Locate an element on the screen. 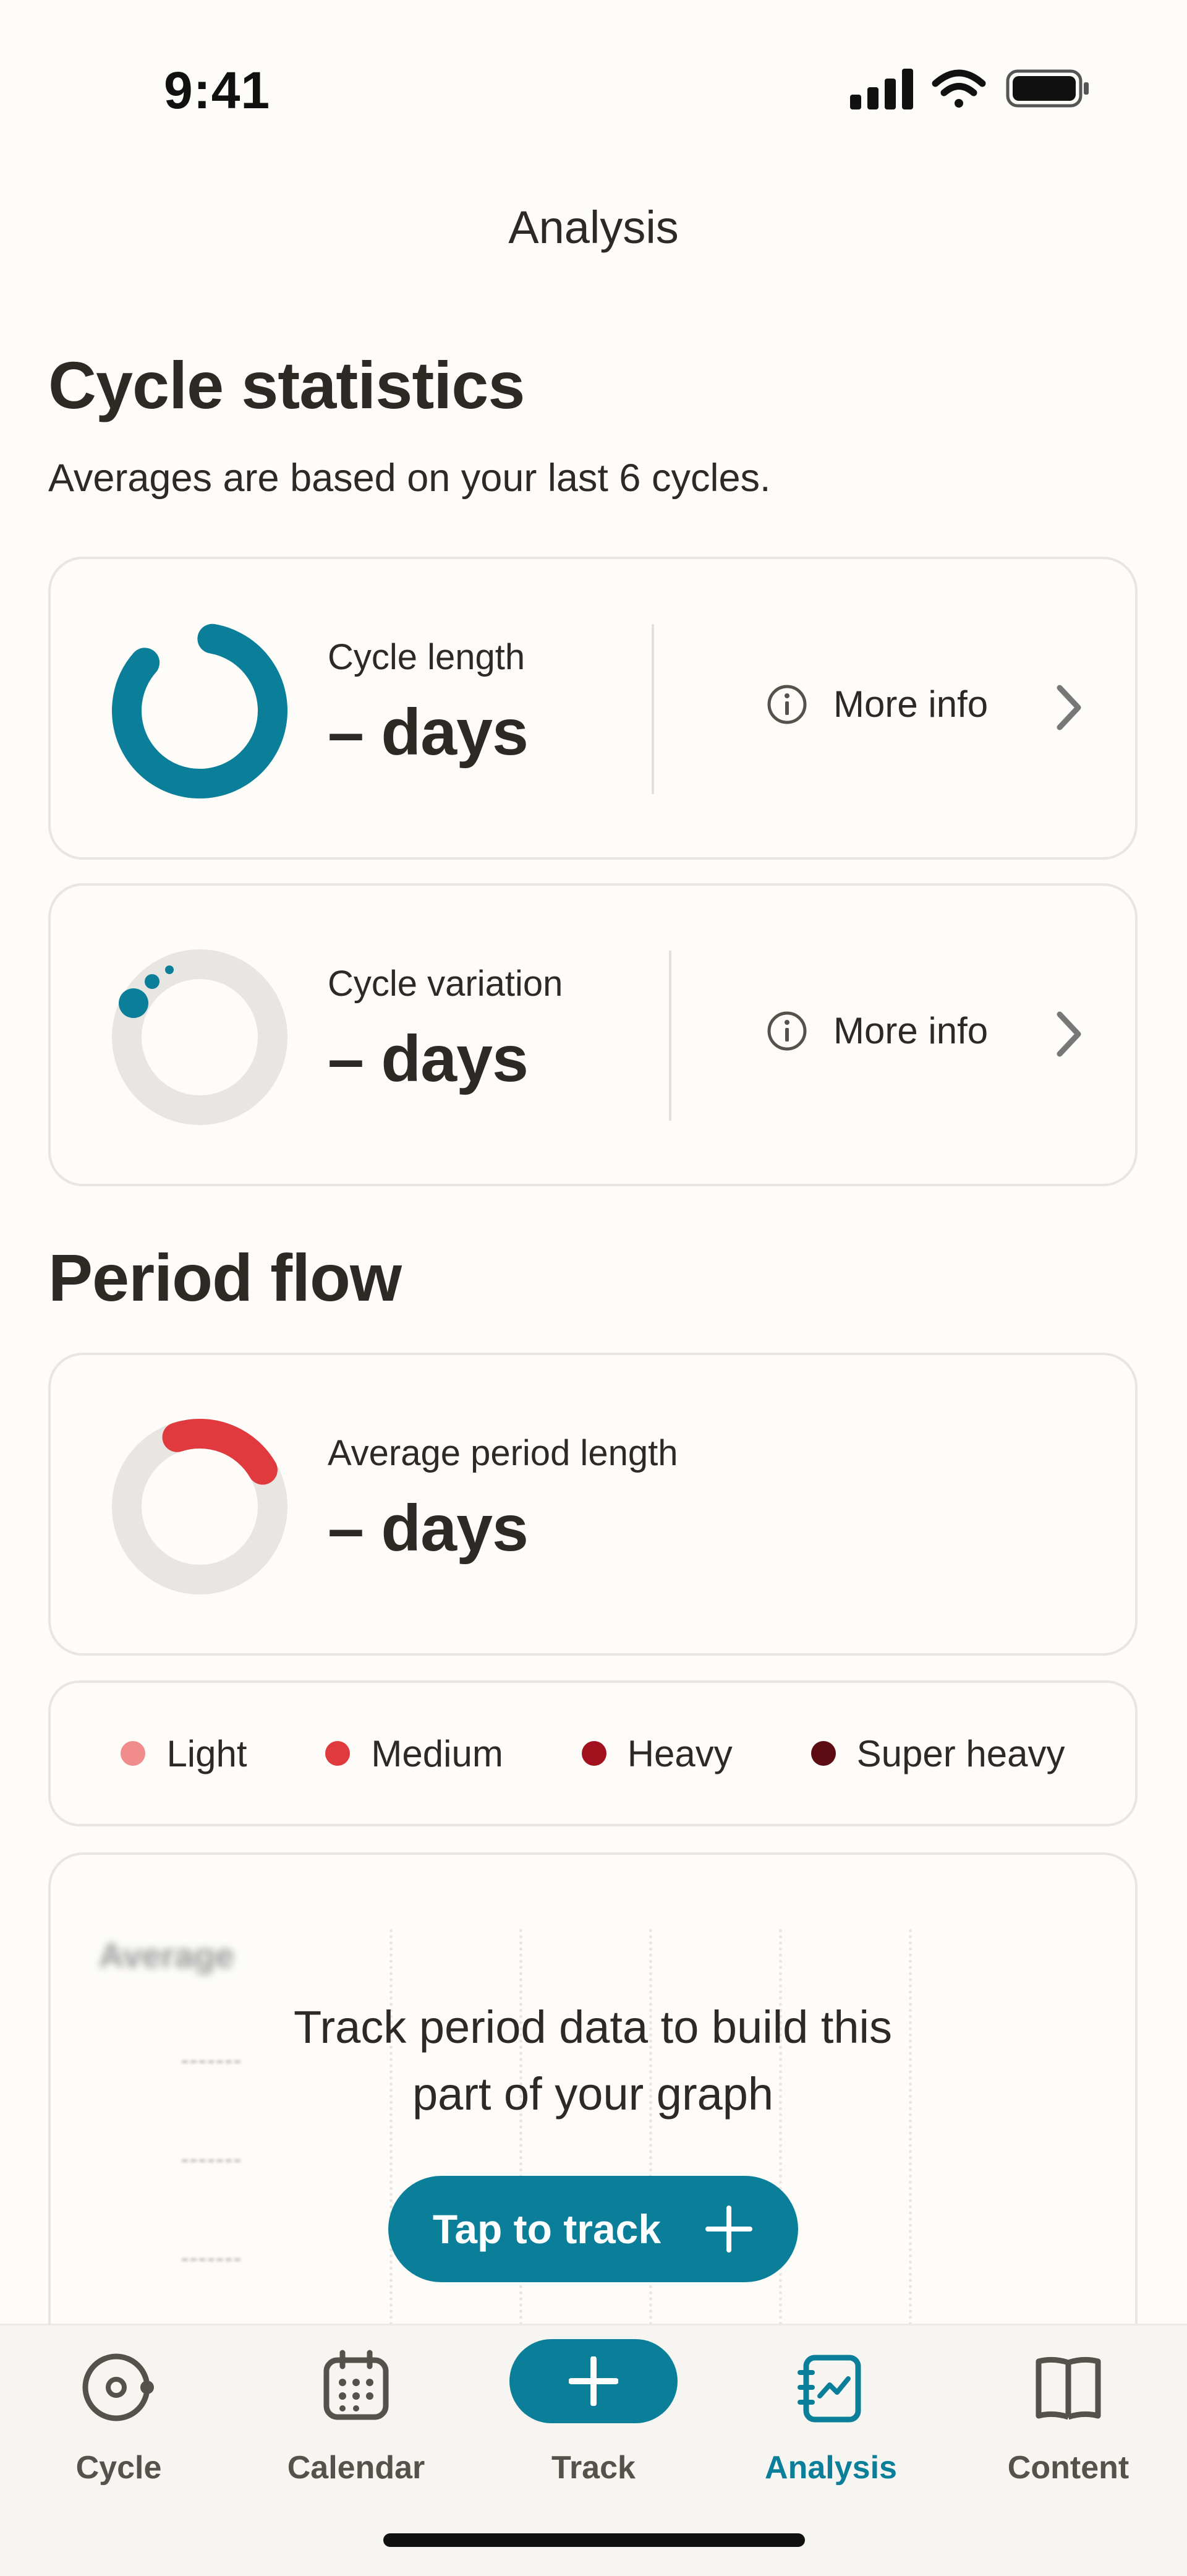 This screenshot has height=2576, width=1187. calendar-icon is located at coordinates (356, 2385).